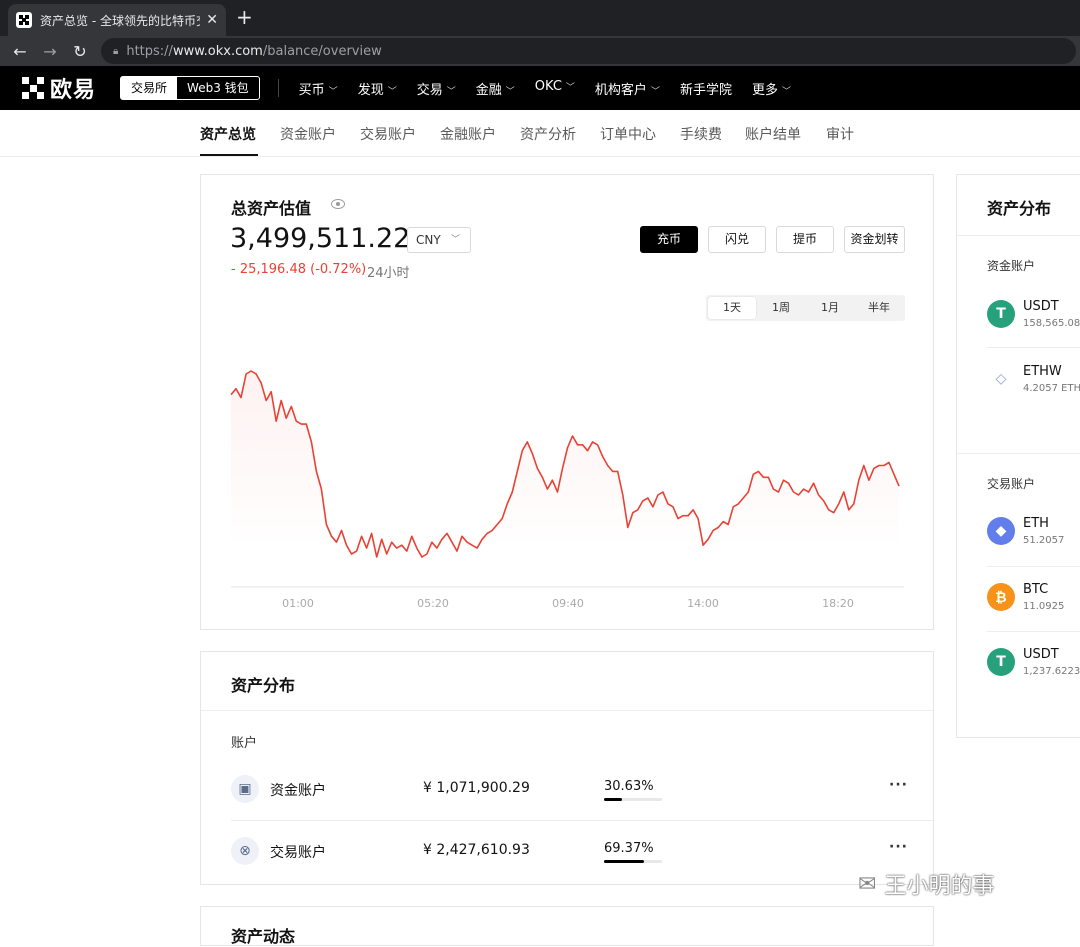 The image size is (1080, 947). What do you see at coordinates (73, 90) in the screenshot?
I see `logo-text: 欧易` at bounding box center [73, 90].